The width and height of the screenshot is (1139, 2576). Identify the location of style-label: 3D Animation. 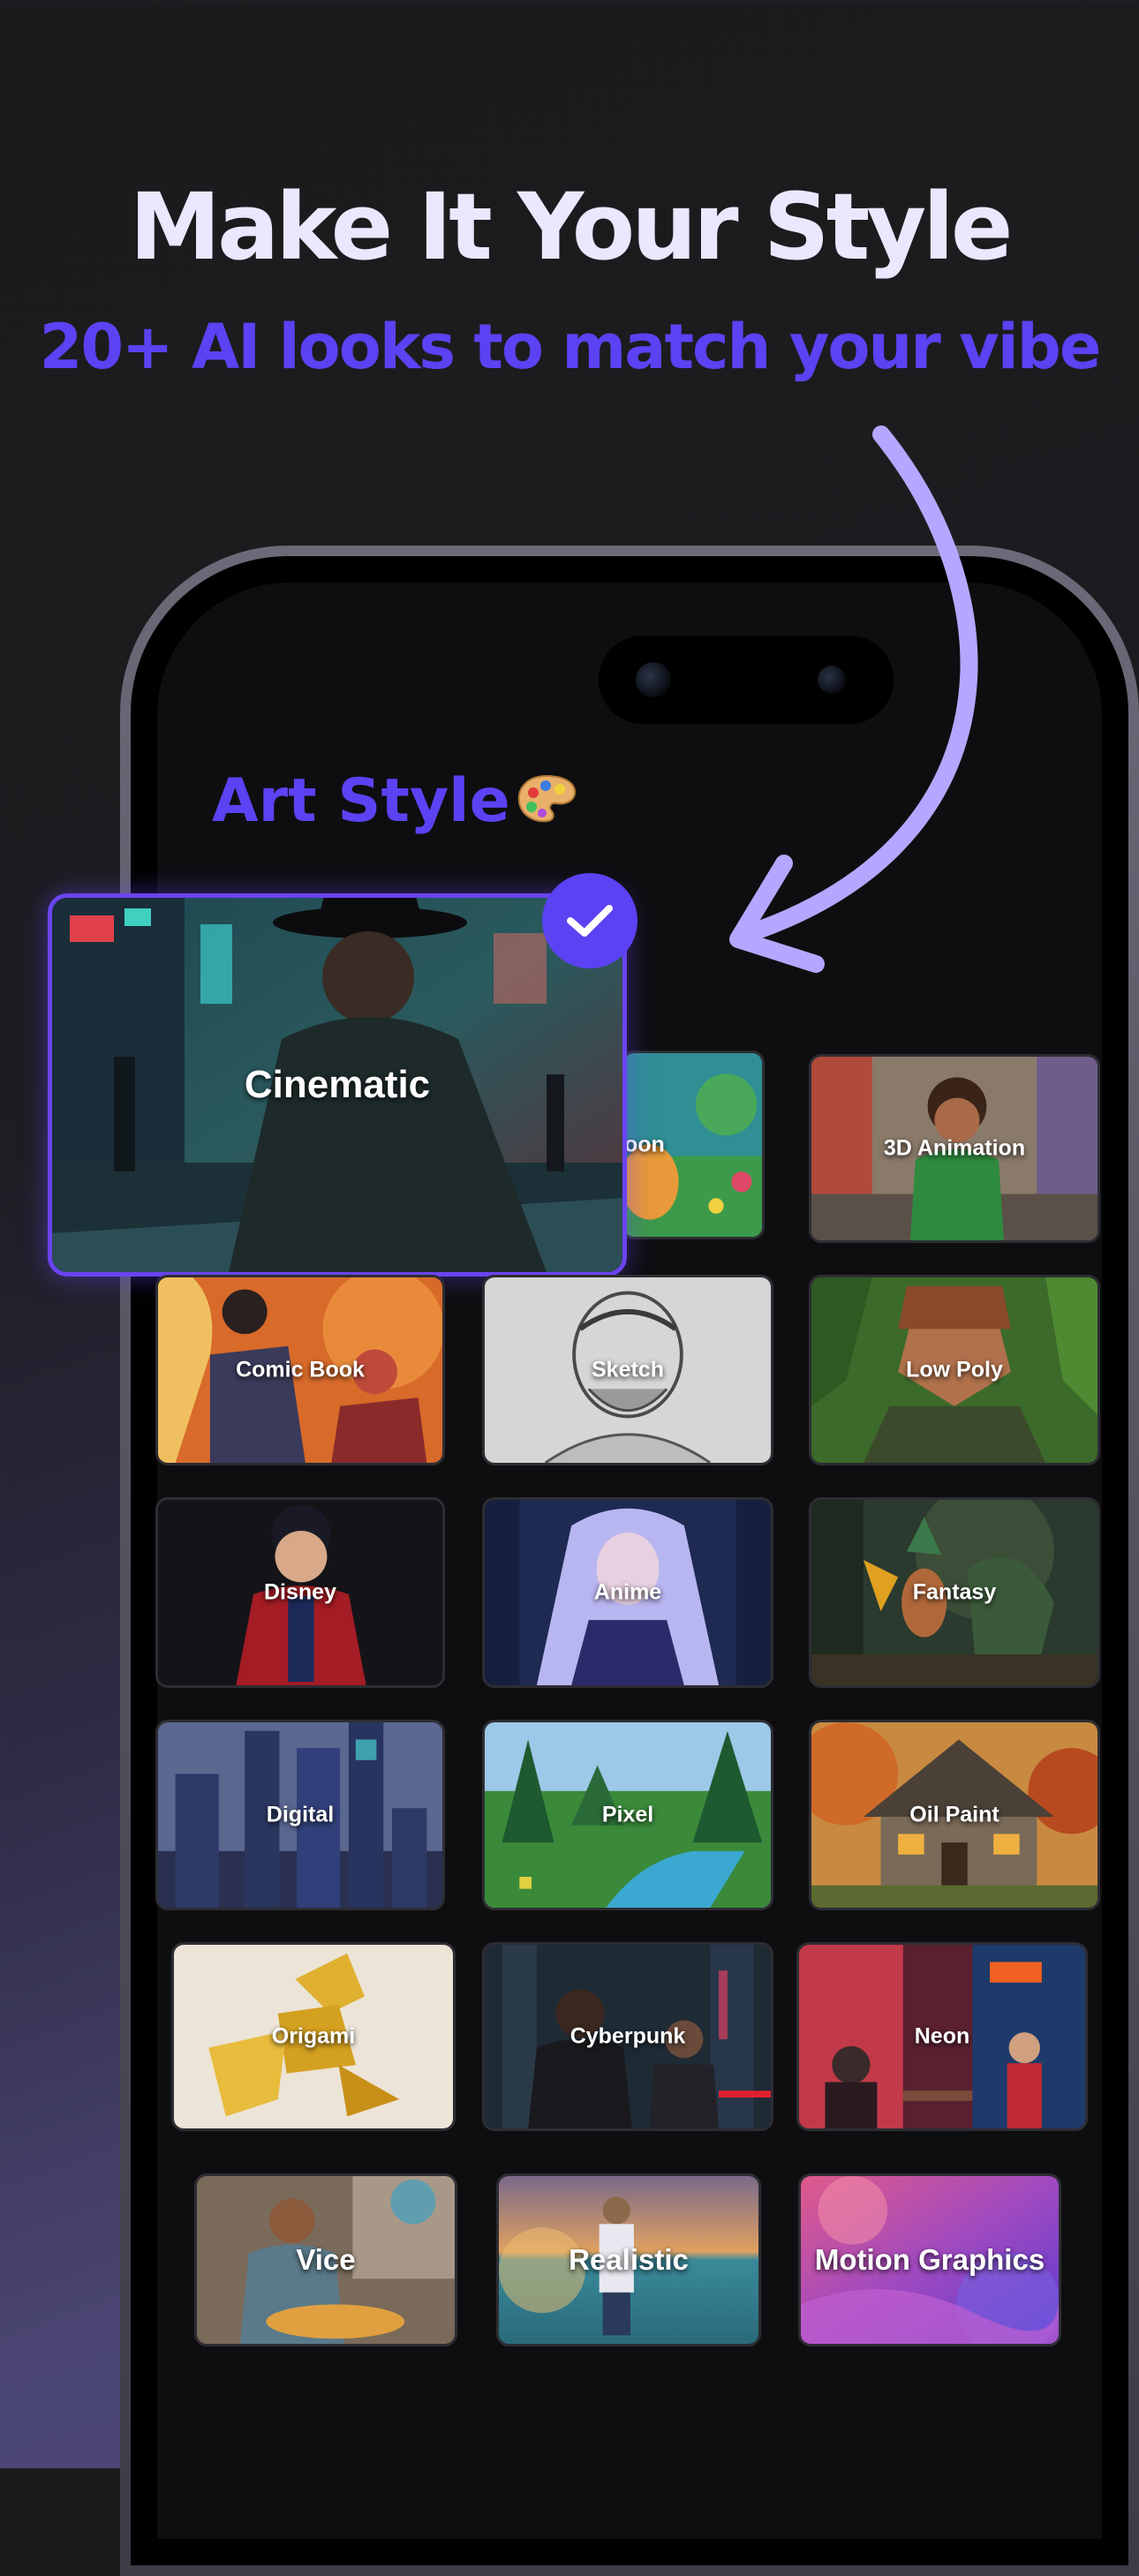
(954, 1148).